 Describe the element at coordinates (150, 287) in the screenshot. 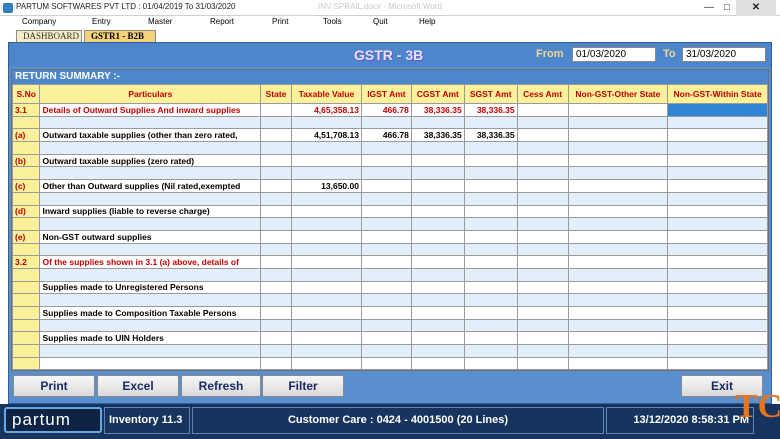

I see `cell-particulars: Supplies made to Unregistered Persons` at that location.